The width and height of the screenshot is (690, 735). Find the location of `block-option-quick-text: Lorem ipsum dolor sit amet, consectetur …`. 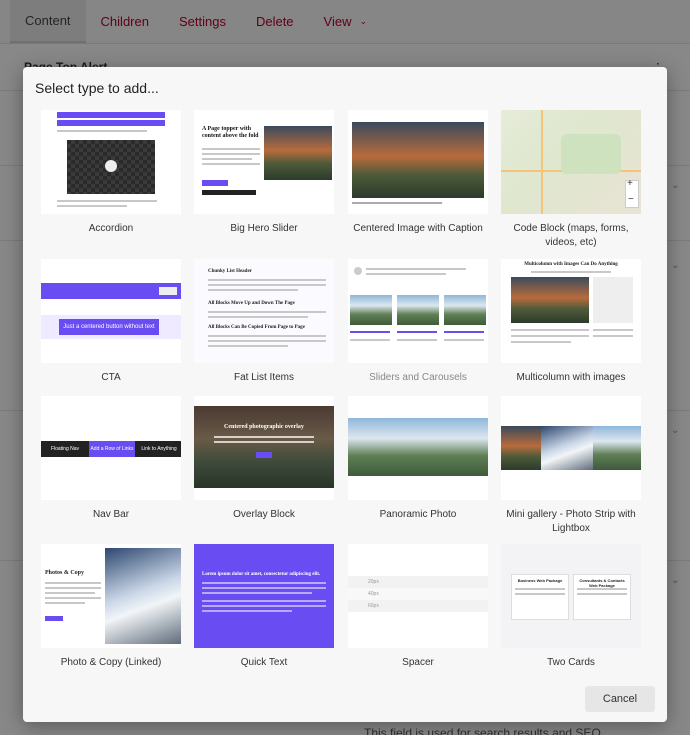

block-option-quick-text: Lorem ipsum dolor sit amet, consectetur … is located at coordinates (264, 607).